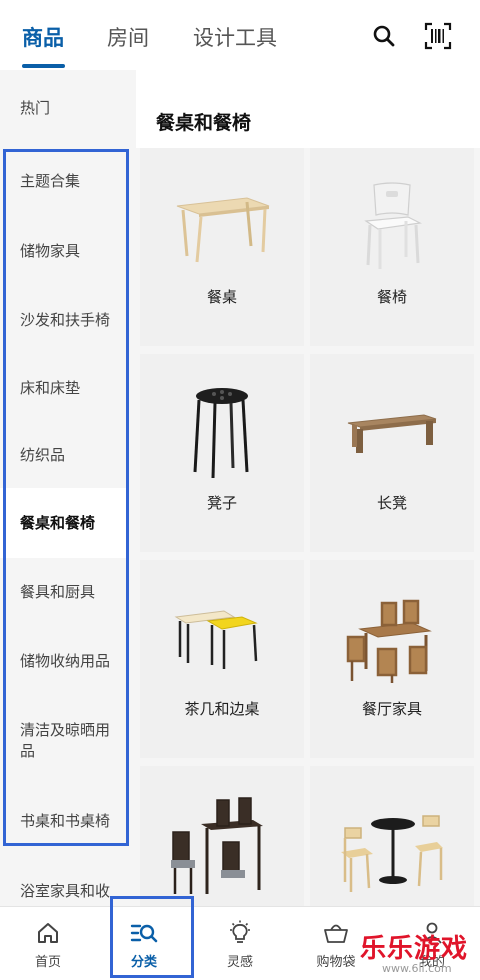 This screenshot has width=480, height=980. I want to click on cafe-table-set-image, so click(392, 844).